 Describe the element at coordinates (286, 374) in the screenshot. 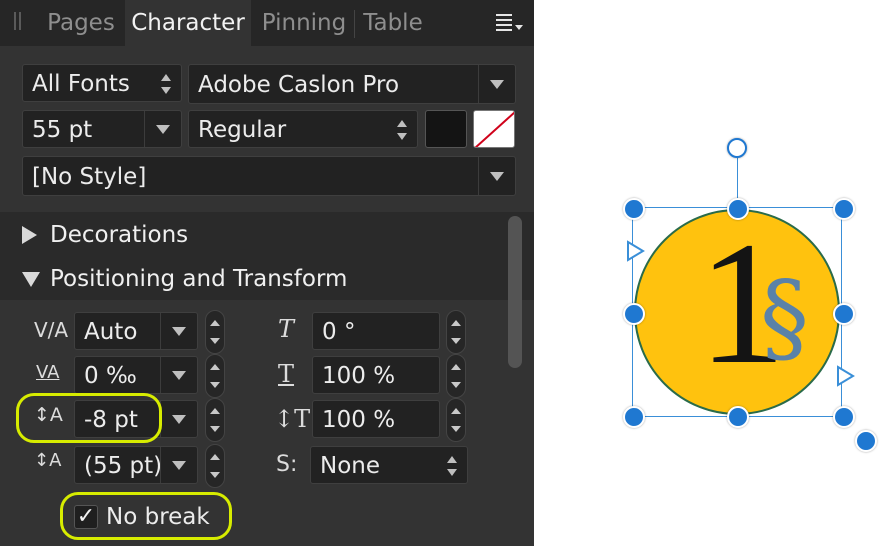

I see `horizontal-scale-icon: T` at that location.